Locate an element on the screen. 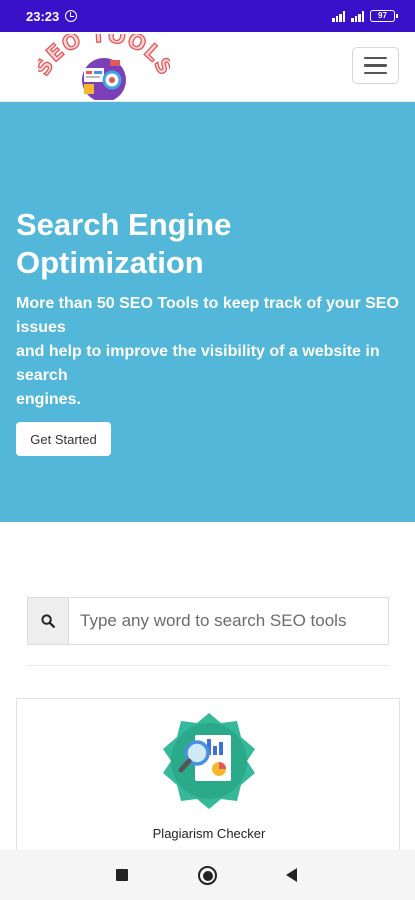  status-left: 23:23 is located at coordinates (52, 16).